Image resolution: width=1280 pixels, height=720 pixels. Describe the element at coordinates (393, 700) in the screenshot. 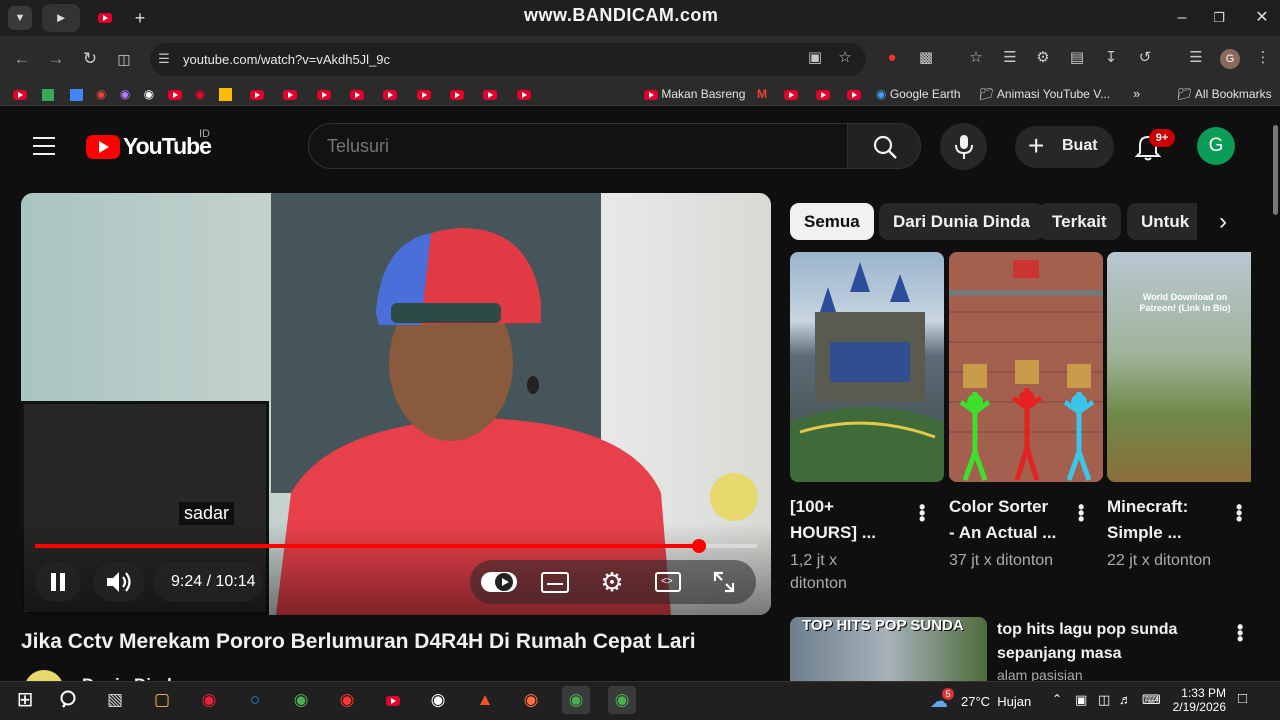

I see `youtube-app-icon` at that location.